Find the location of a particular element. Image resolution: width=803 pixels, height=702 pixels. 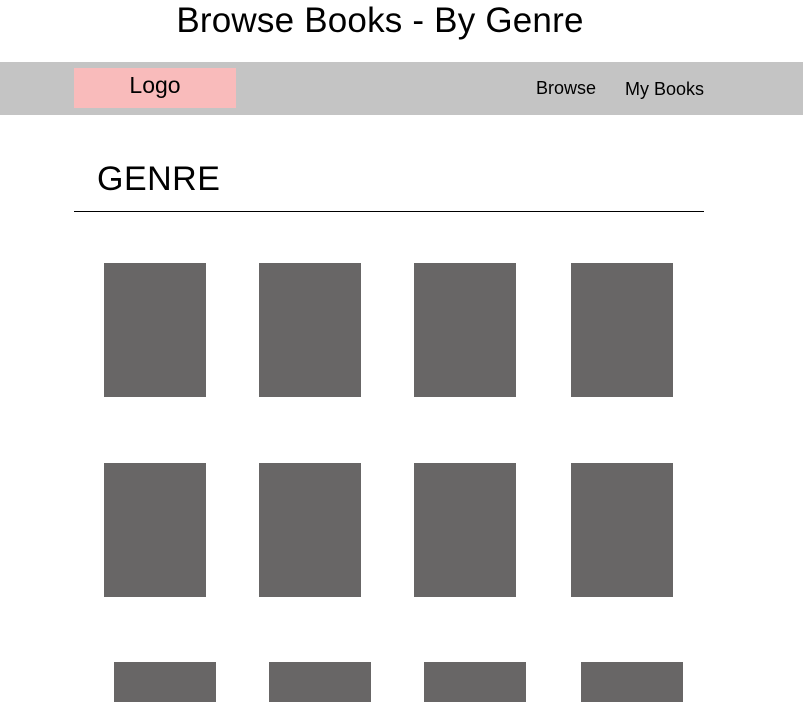

nav-link-my-books: My Books is located at coordinates (664, 89).